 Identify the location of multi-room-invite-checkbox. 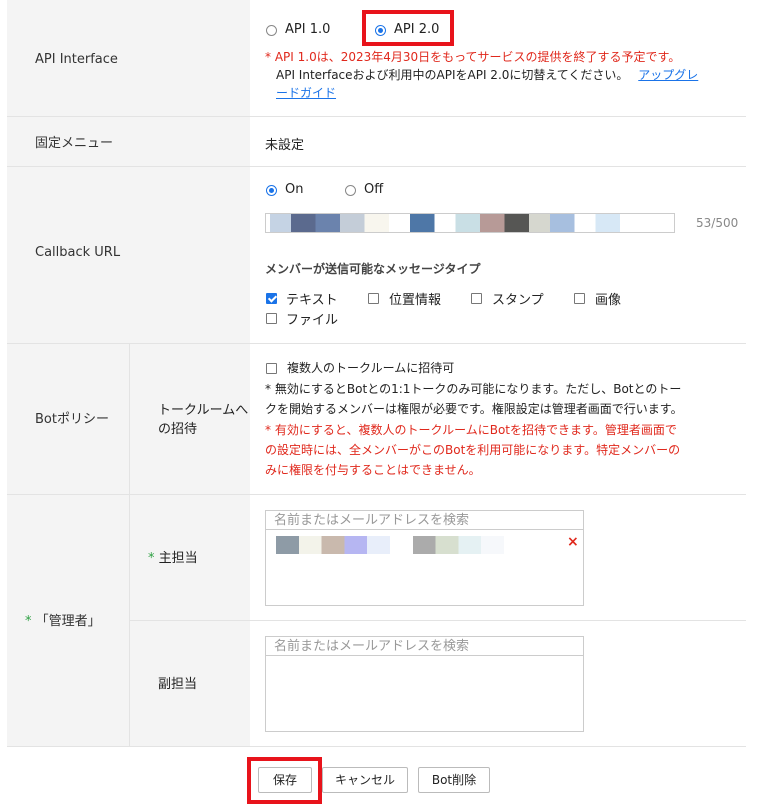
(271, 368).